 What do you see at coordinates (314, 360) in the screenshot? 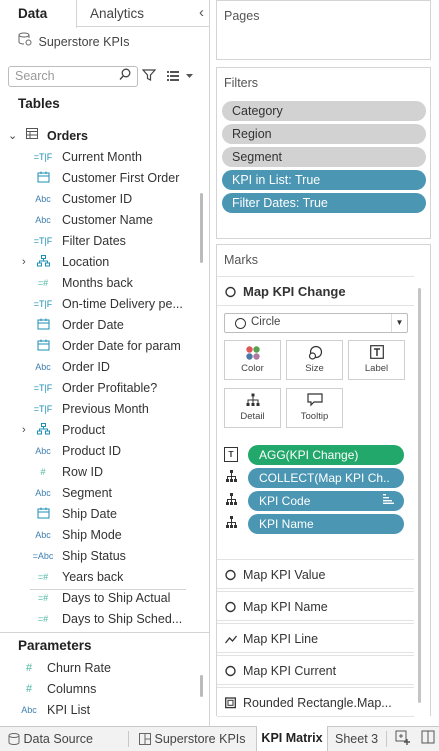
I see `size-button: Size` at bounding box center [314, 360].